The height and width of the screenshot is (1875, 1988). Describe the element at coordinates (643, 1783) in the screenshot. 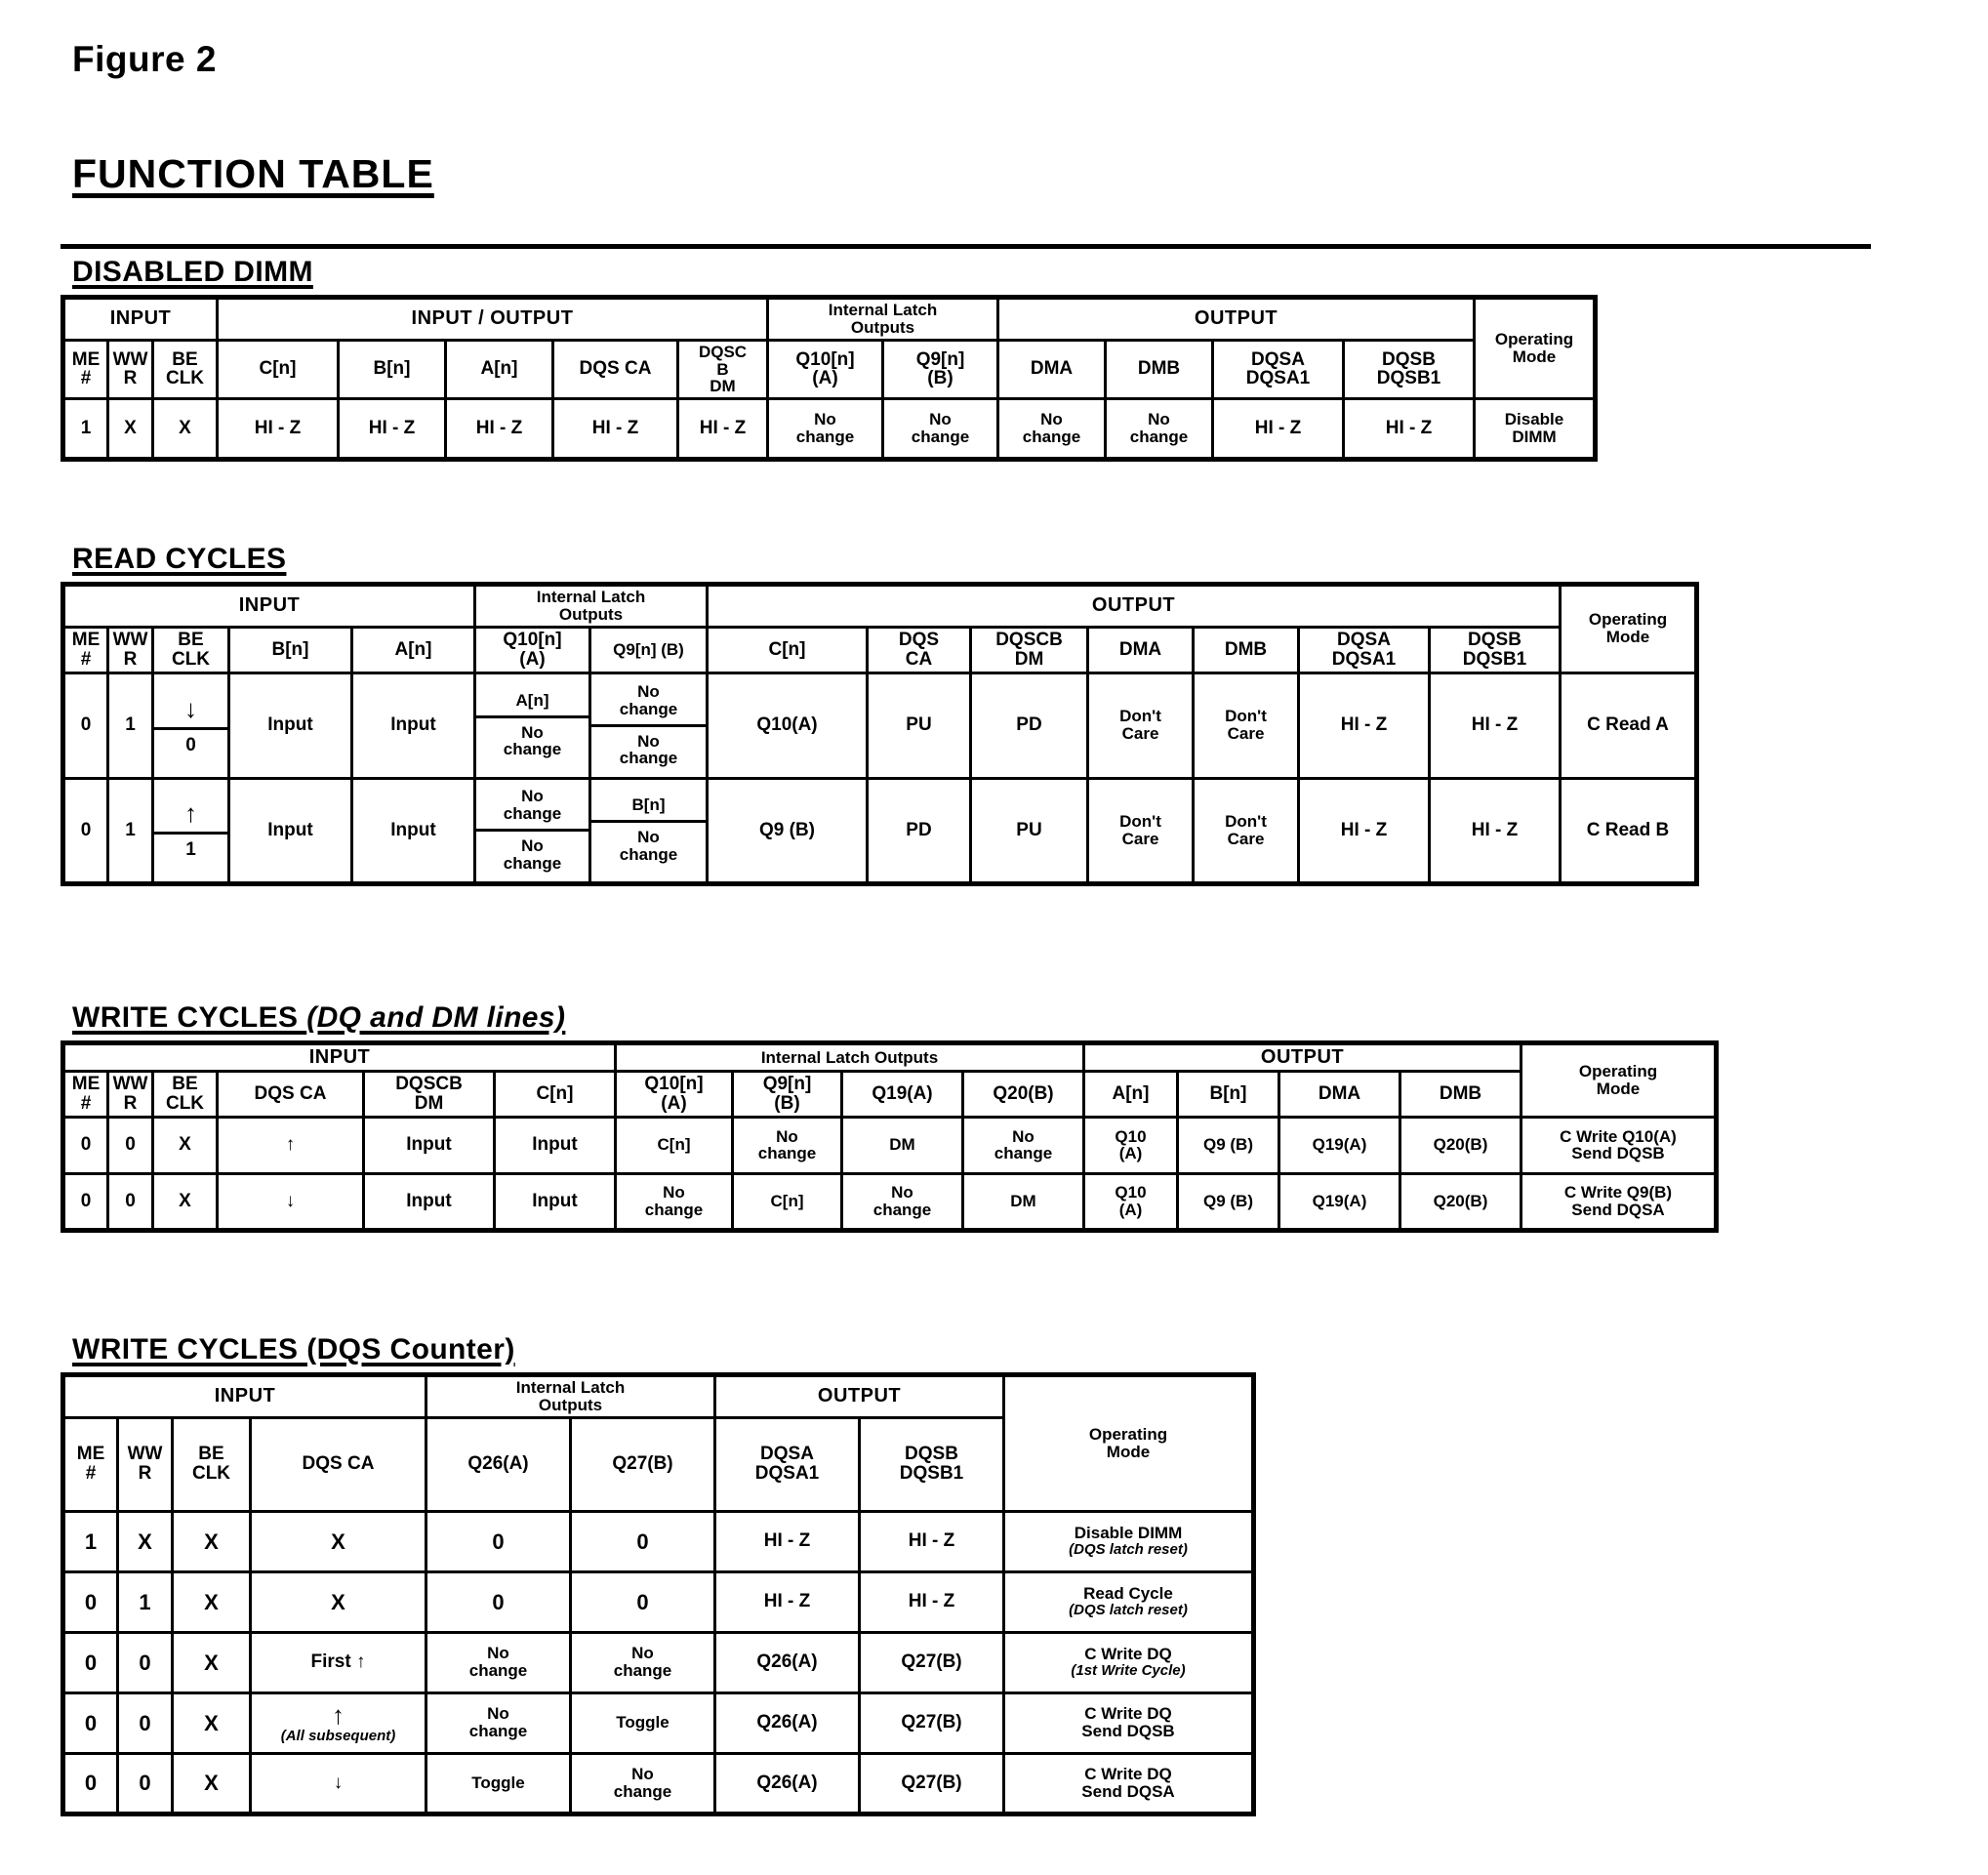

I see `cell-q27b: No change` at that location.